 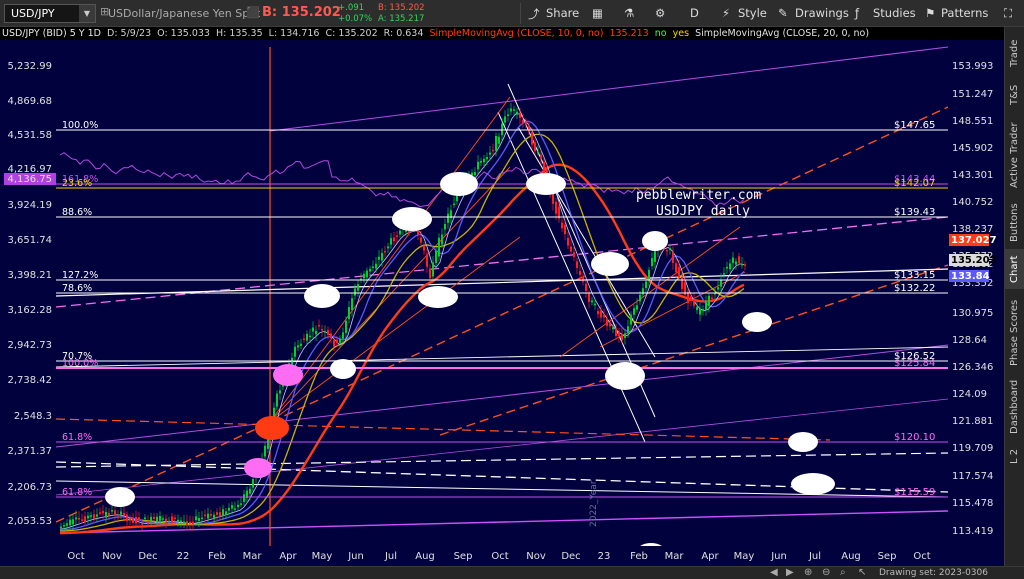 What do you see at coordinates (964, 13) in the screenshot?
I see `patterns-button: Patterns` at bounding box center [964, 13].